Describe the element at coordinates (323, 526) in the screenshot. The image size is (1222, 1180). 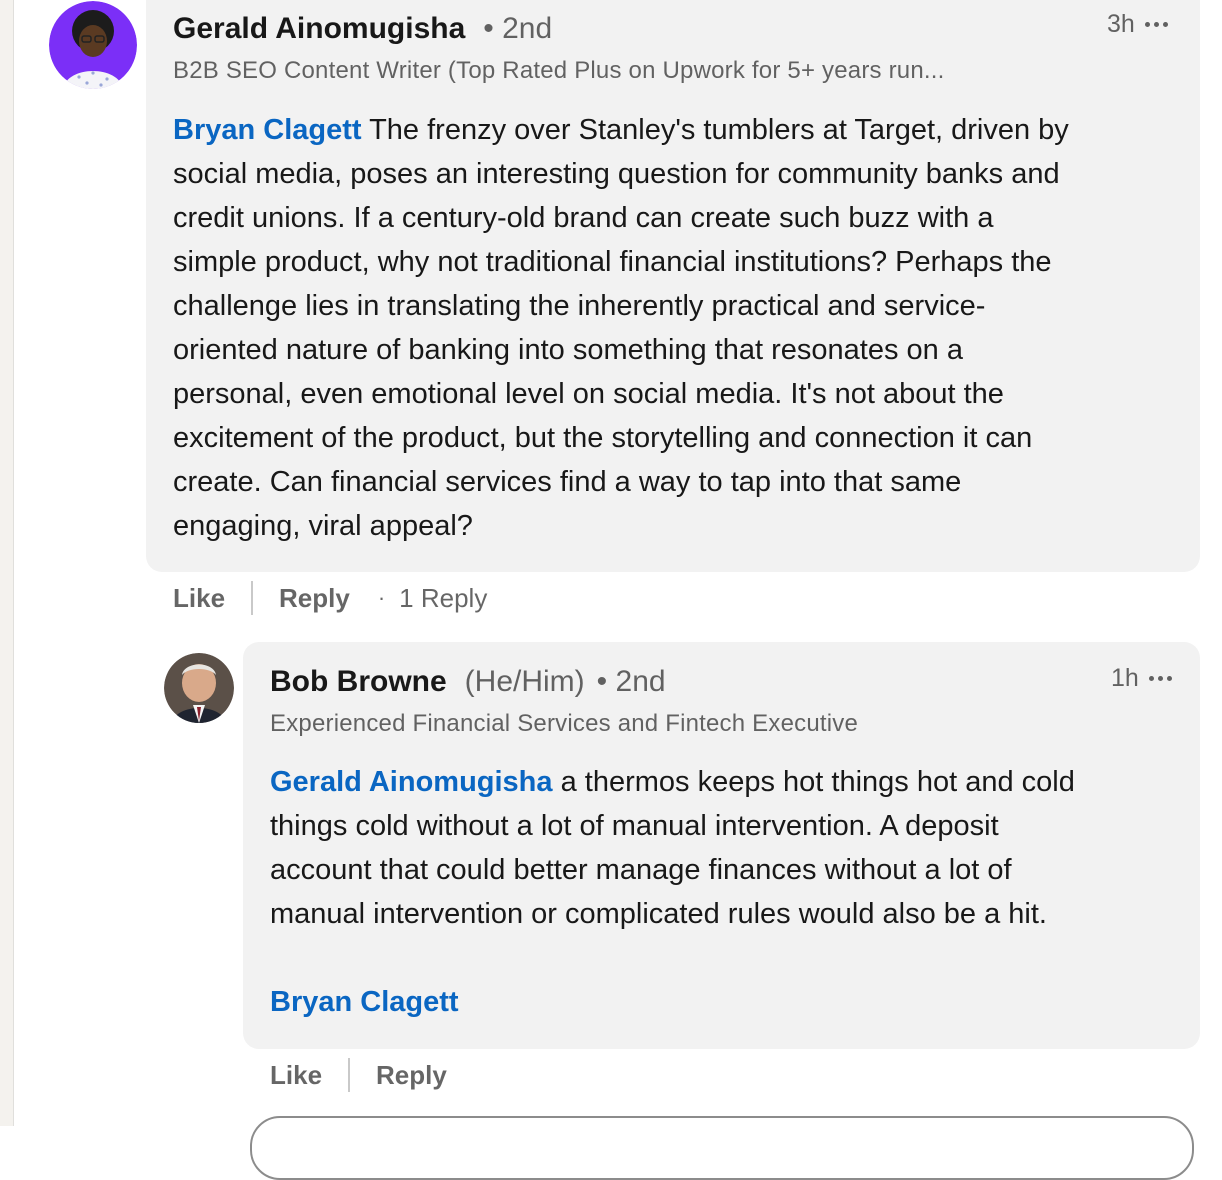
I see `comment-line: engaging, viral appeal?` at that location.